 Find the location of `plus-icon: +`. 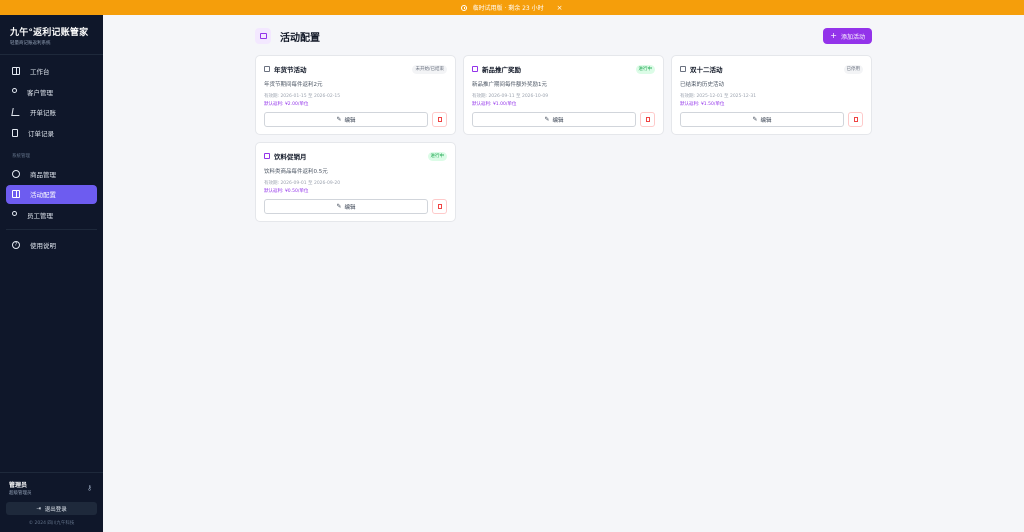

plus-icon: + is located at coordinates (833, 35).